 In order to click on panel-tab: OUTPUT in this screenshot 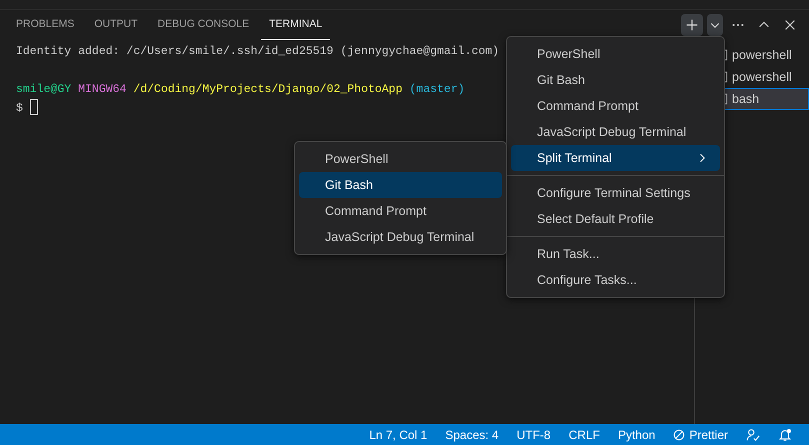, I will do `click(116, 25)`.